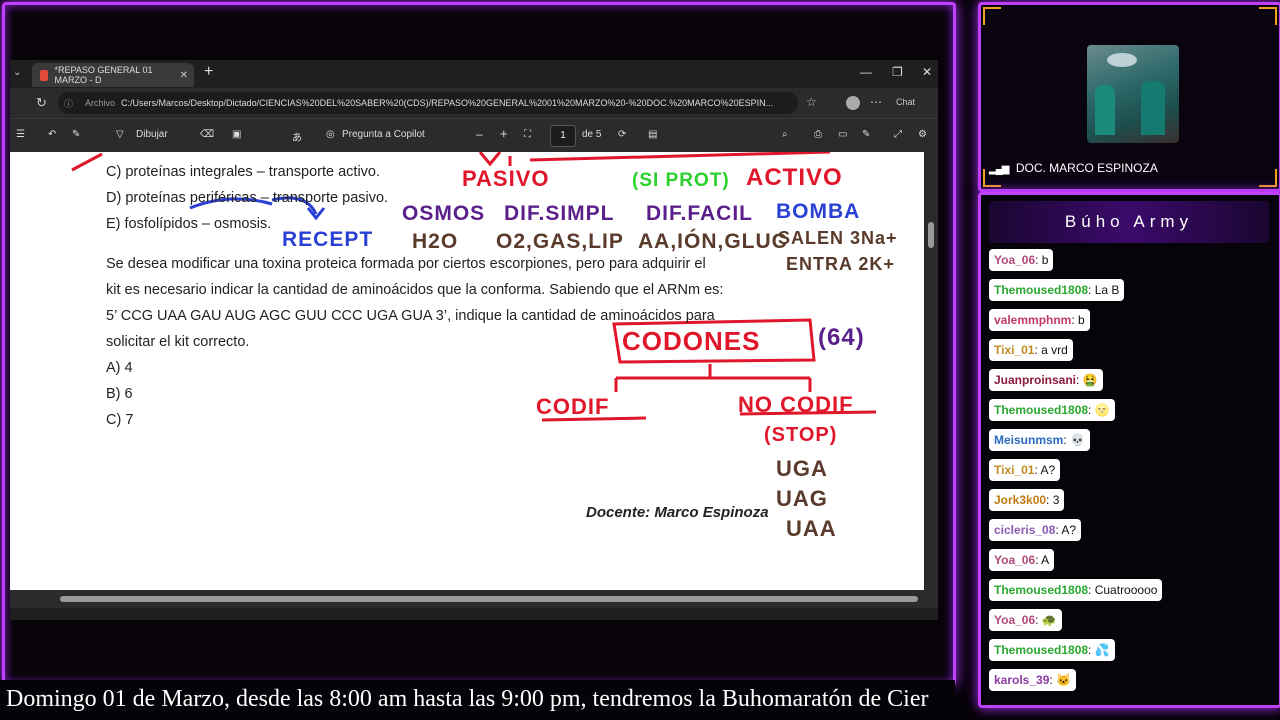 This screenshot has height=720, width=1280. I want to click on text-box-icon: ▣, so click(236, 134).